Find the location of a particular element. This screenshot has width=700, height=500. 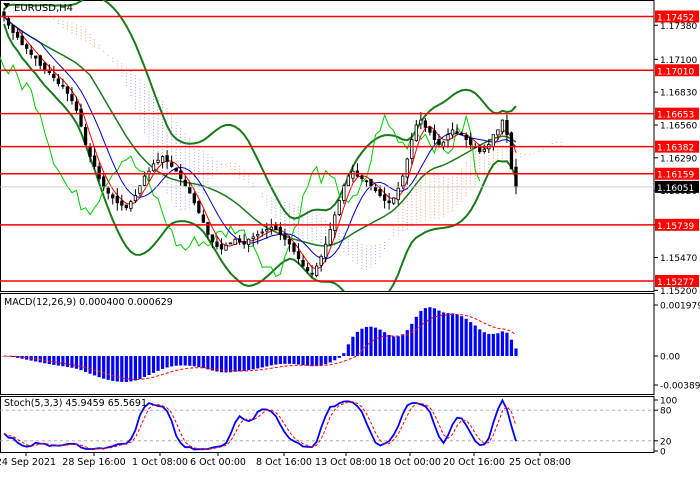

candle is located at coordinates (176, 169).